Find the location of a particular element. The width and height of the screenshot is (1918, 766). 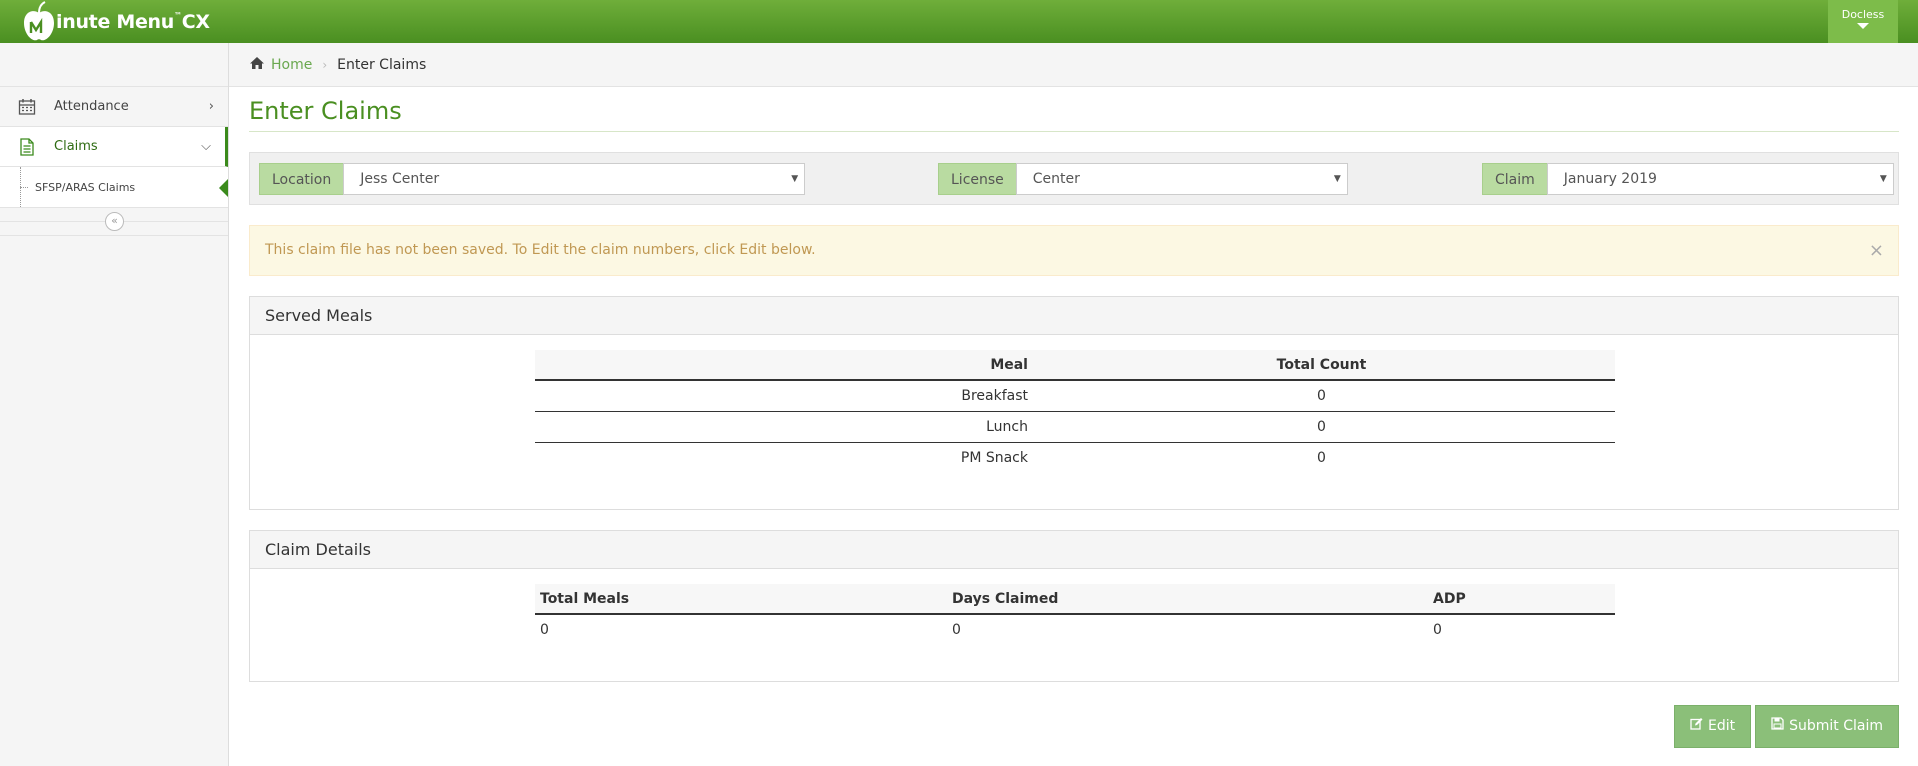

calendar-icon is located at coordinates (27, 107).